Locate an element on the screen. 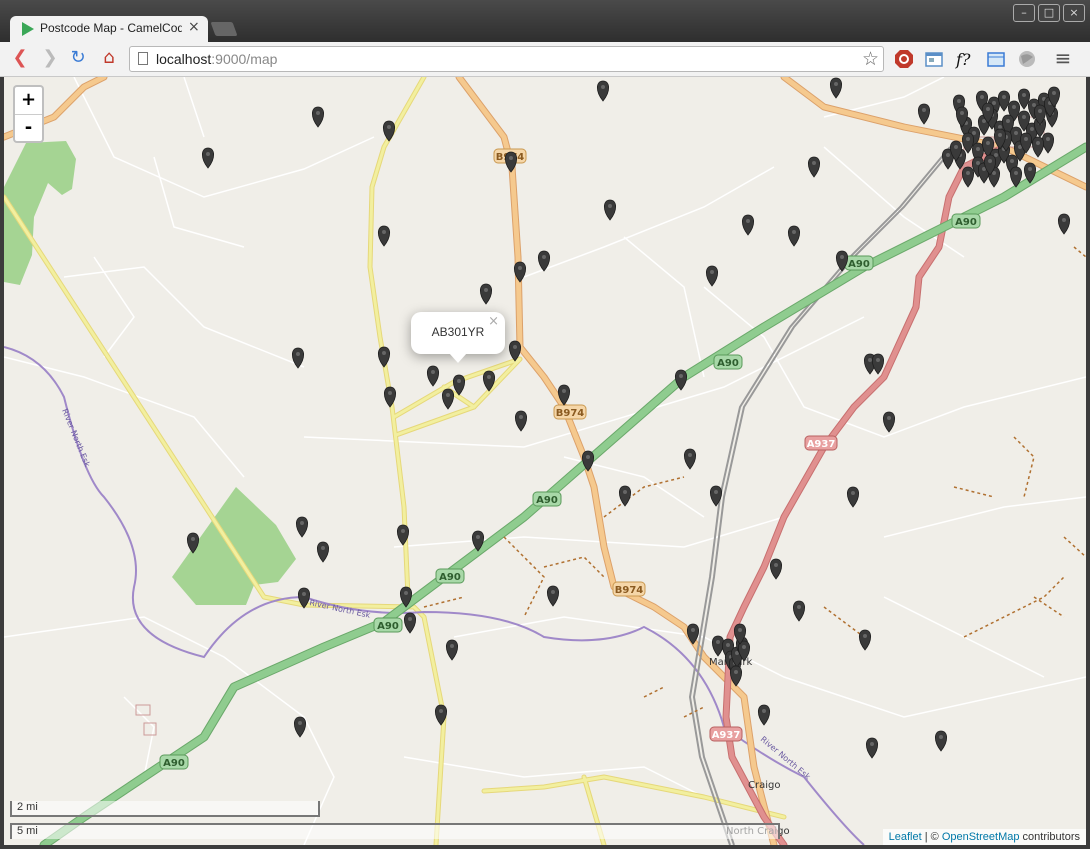  bookmark-star-icon: ☆ is located at coordinates (870, 59).